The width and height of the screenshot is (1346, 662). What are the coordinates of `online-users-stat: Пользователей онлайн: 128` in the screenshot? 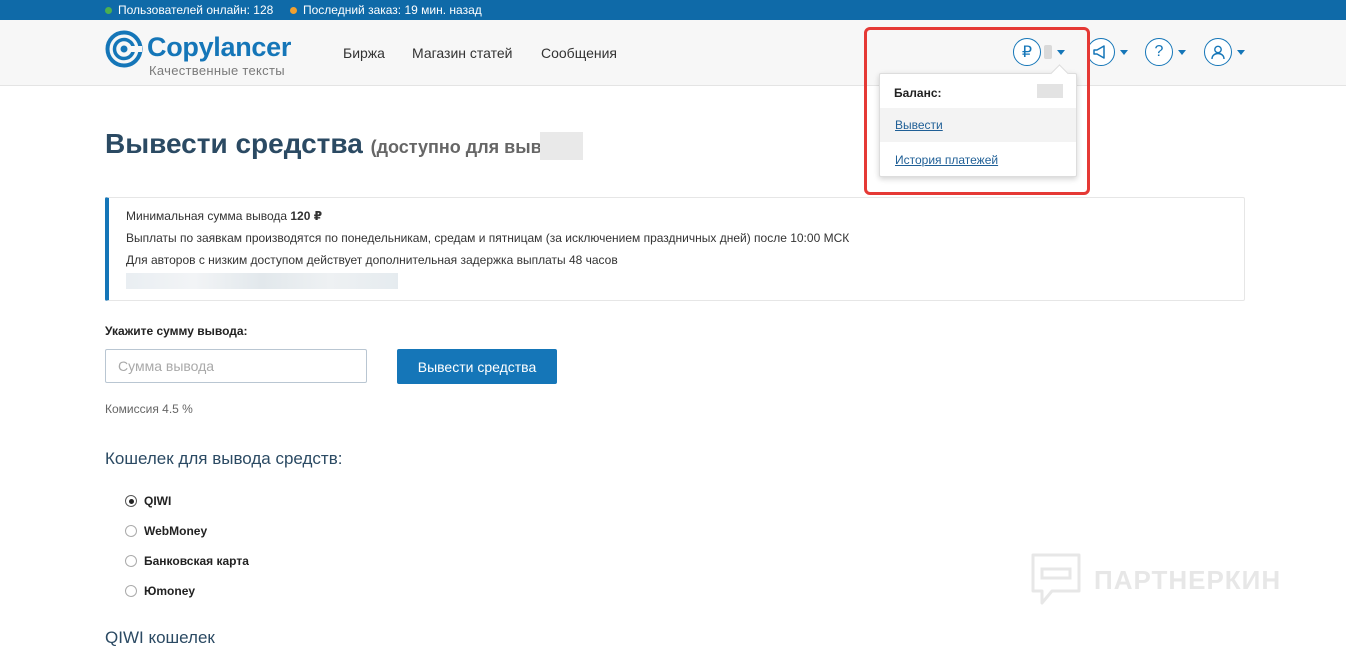 It's located at (189, 10).